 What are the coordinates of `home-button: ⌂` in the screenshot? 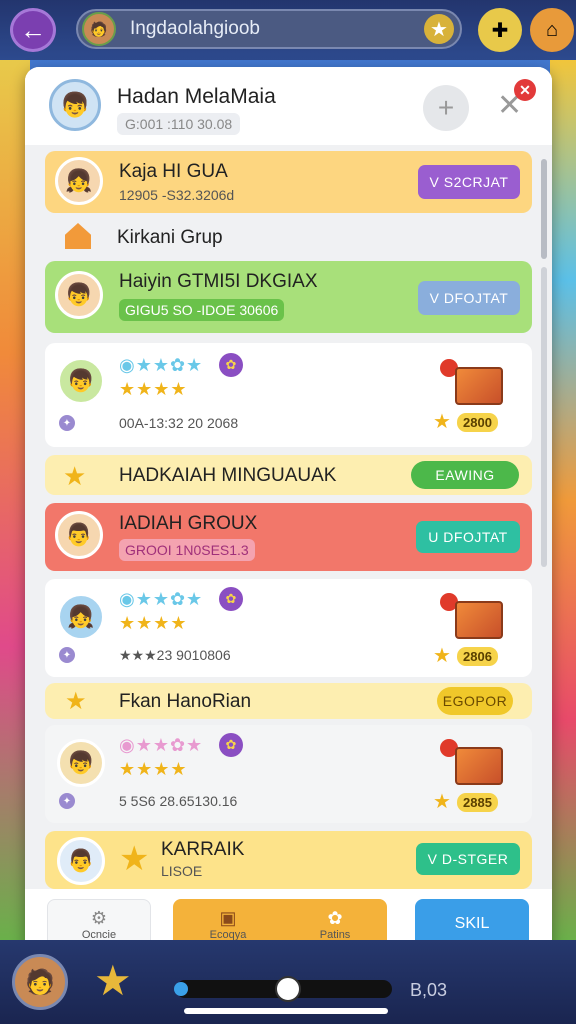 It's located at (552, 30).